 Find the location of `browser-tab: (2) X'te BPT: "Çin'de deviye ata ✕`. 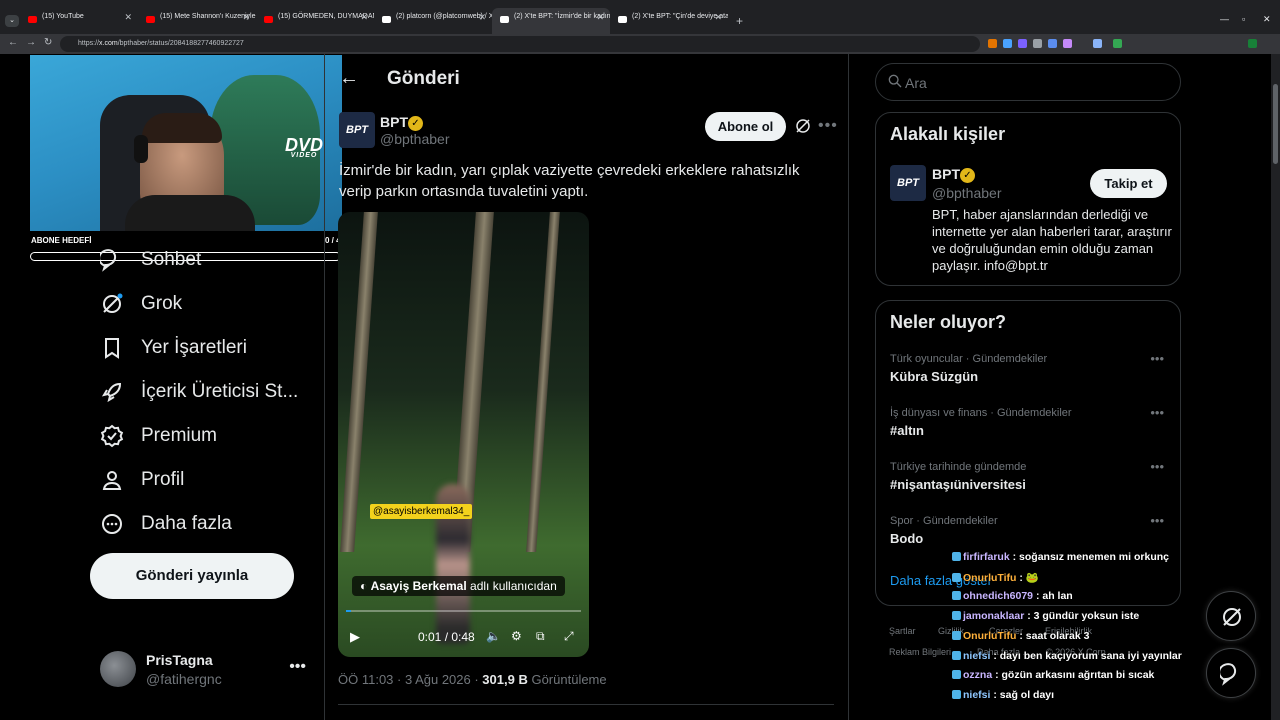

browser-tab: (2) X'te BPT: "Çin'de deviye ata ✕ is located at coordinates (669, 21).